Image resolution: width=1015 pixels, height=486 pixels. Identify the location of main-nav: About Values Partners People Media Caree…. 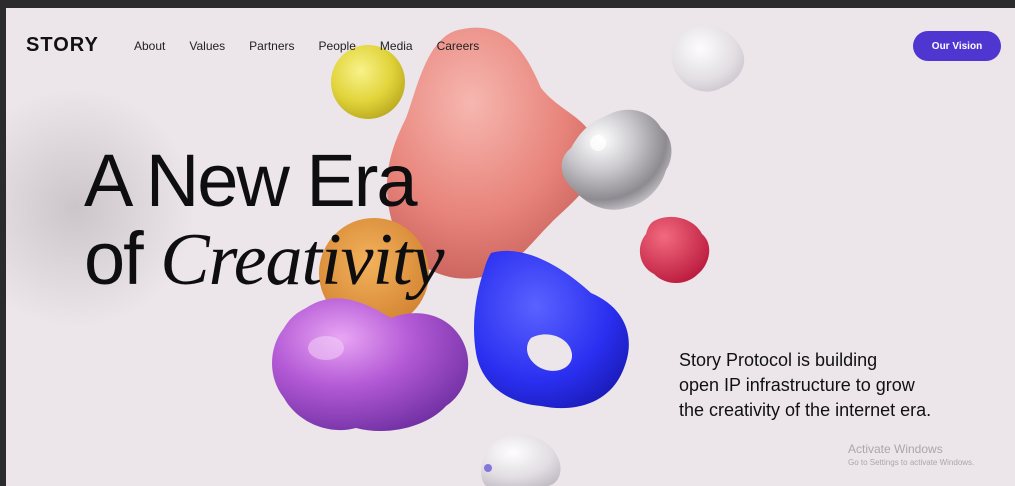
(318, 46).